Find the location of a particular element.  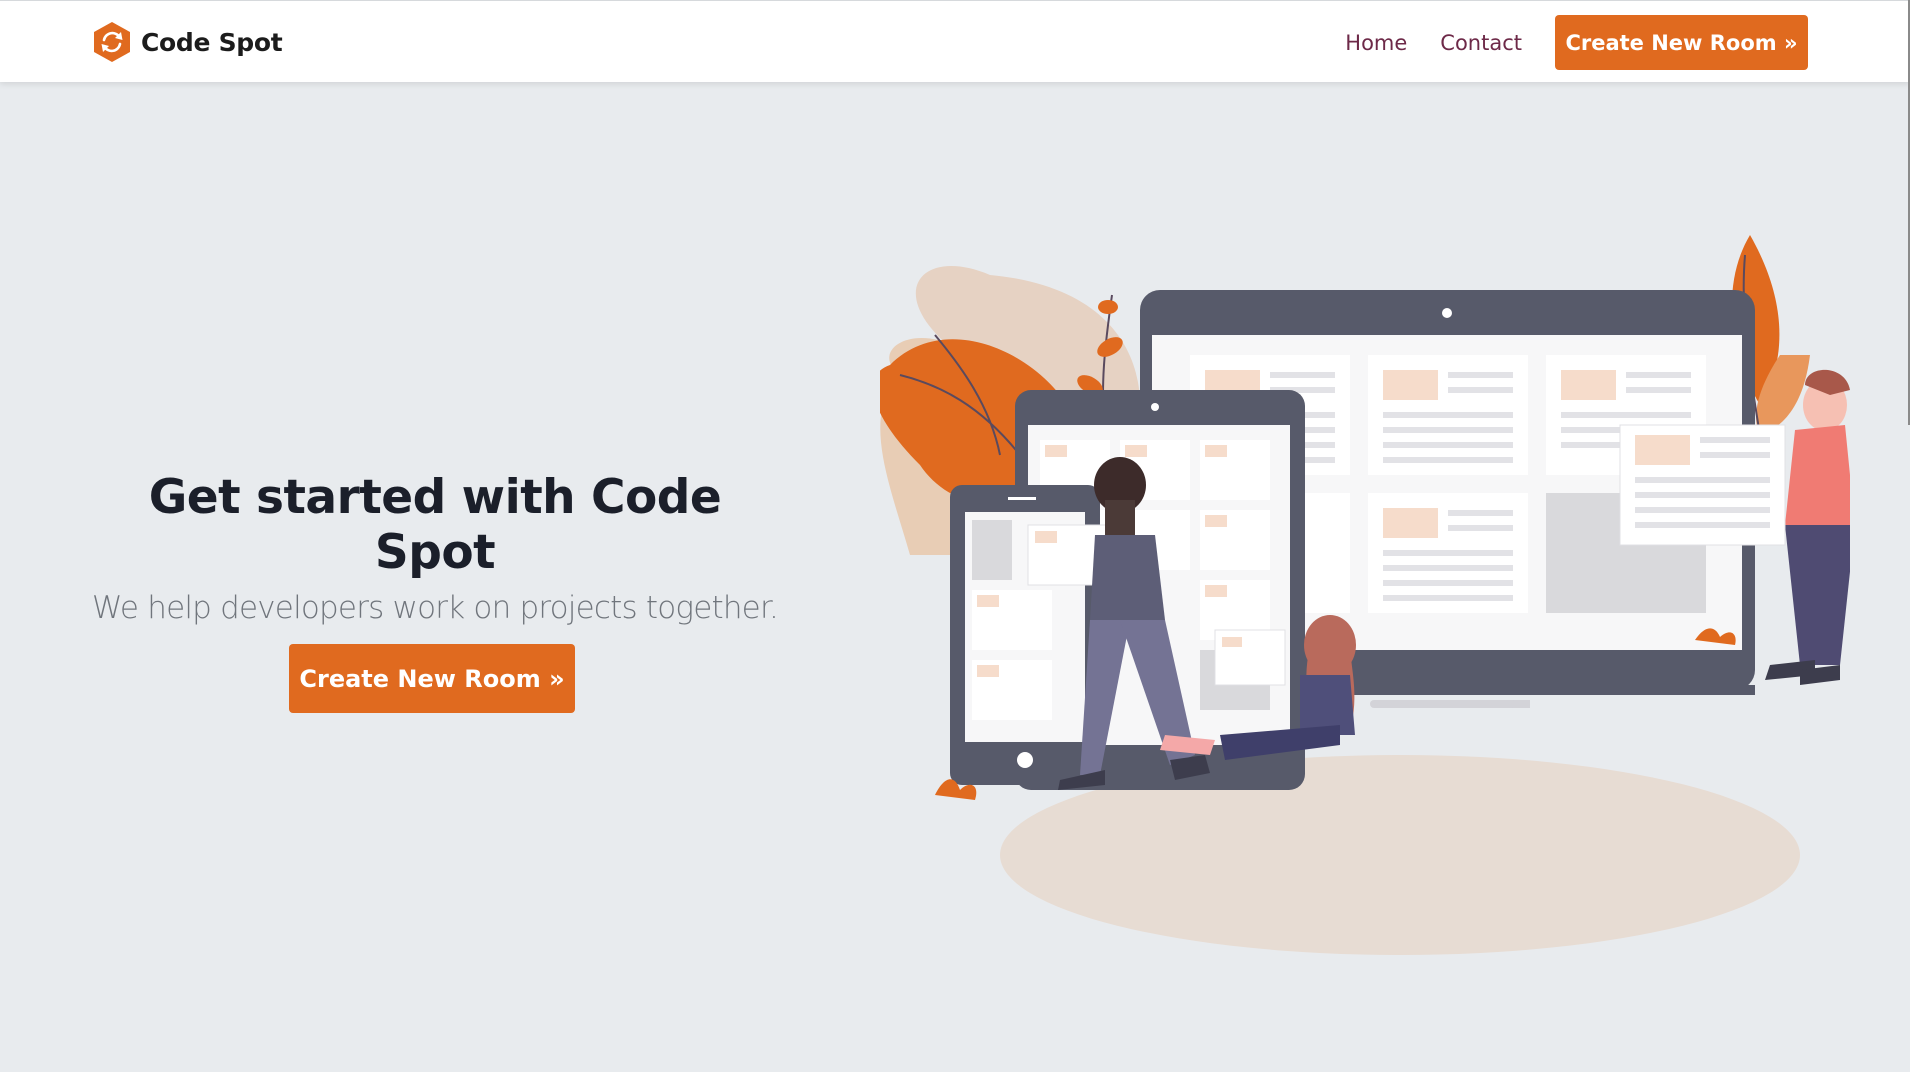

nav-links: Home Contact Create New Room » is located at coordinates (1576, 42).